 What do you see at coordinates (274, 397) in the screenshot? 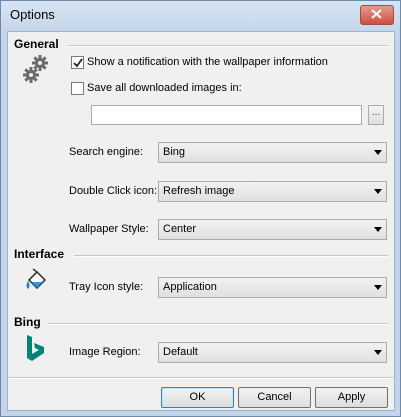
I see `cancel-button: Cancel` at bounding box center [274, 397].